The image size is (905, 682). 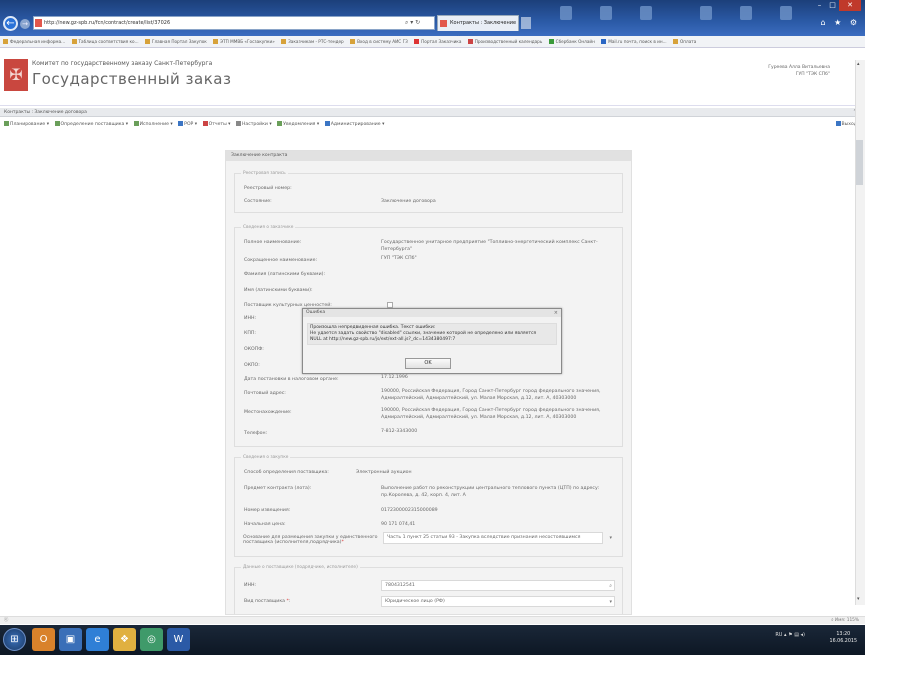 I want to click on menu-item-reports: Отчеты ▾, so click(x=216, y=124).